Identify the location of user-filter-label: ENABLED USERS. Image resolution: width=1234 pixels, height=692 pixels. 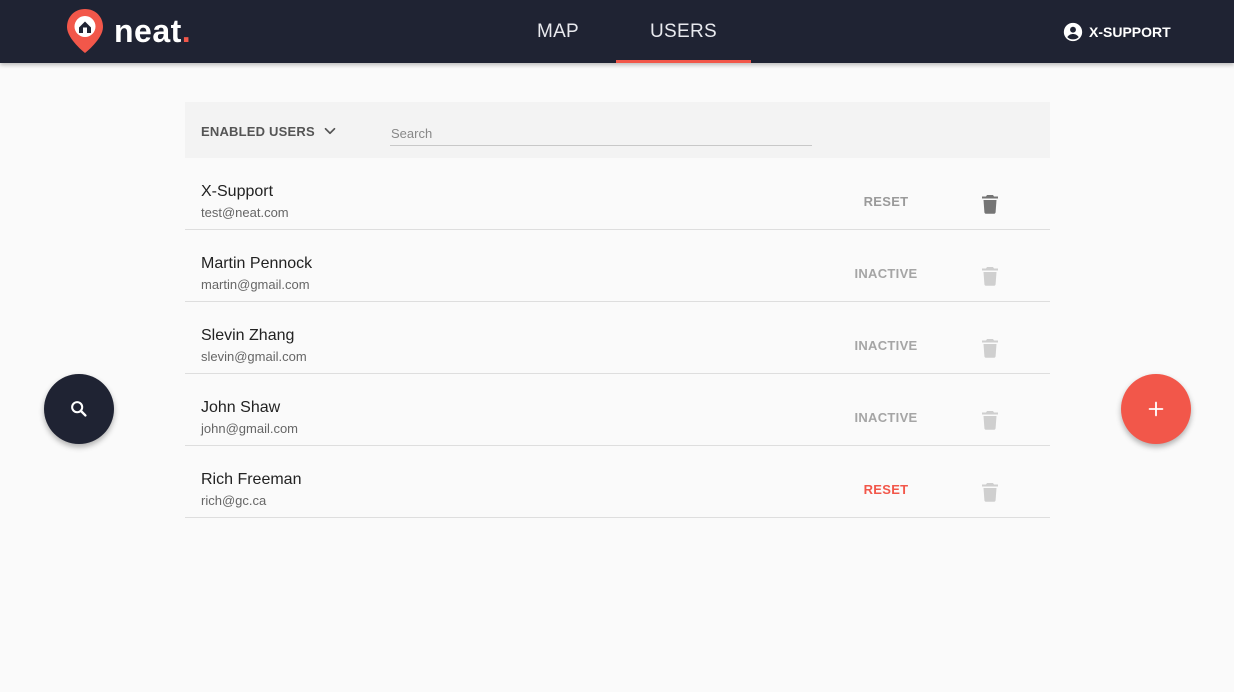
(258, 131).